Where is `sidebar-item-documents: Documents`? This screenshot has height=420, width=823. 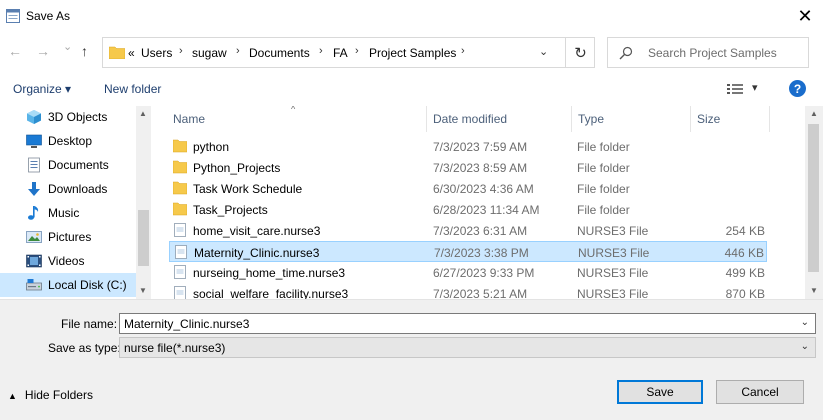 sidebar-item-documents: Documents is located at coordinates (68, 165).